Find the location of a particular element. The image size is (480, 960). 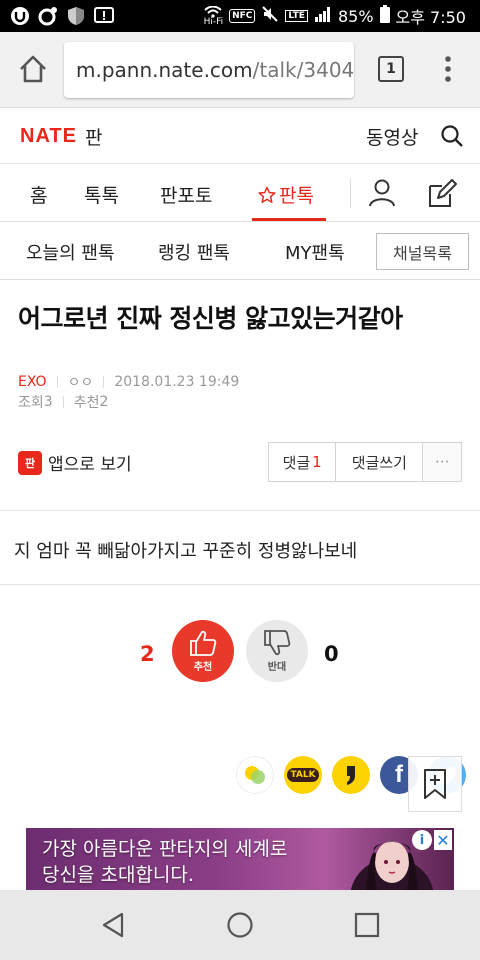

ad-info-icon: i is located at coordinates (422, 840).